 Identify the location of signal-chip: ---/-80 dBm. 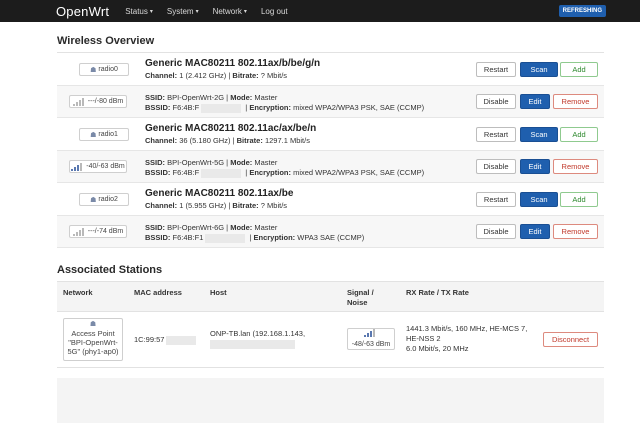
(98, 101).